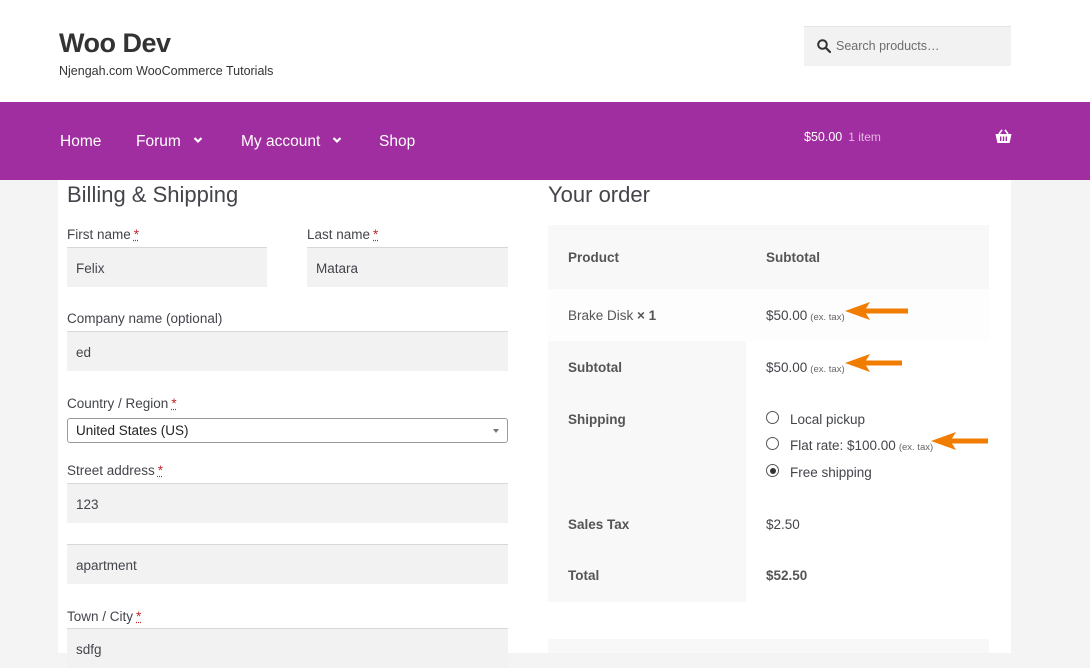  What do you see at coordinates (597, 419) in the screenshot?
I see `shipping-label: Shipping` at bounding box center [597, 419].